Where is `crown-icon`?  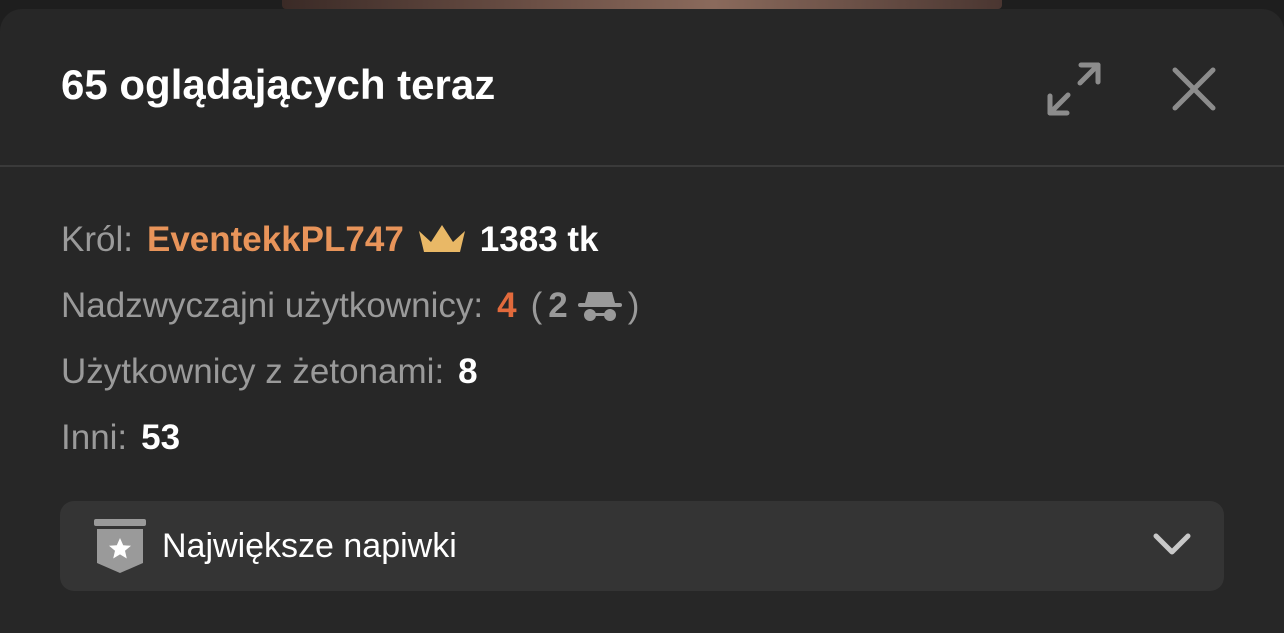
crown-icon is located at coordinates (442, 240).